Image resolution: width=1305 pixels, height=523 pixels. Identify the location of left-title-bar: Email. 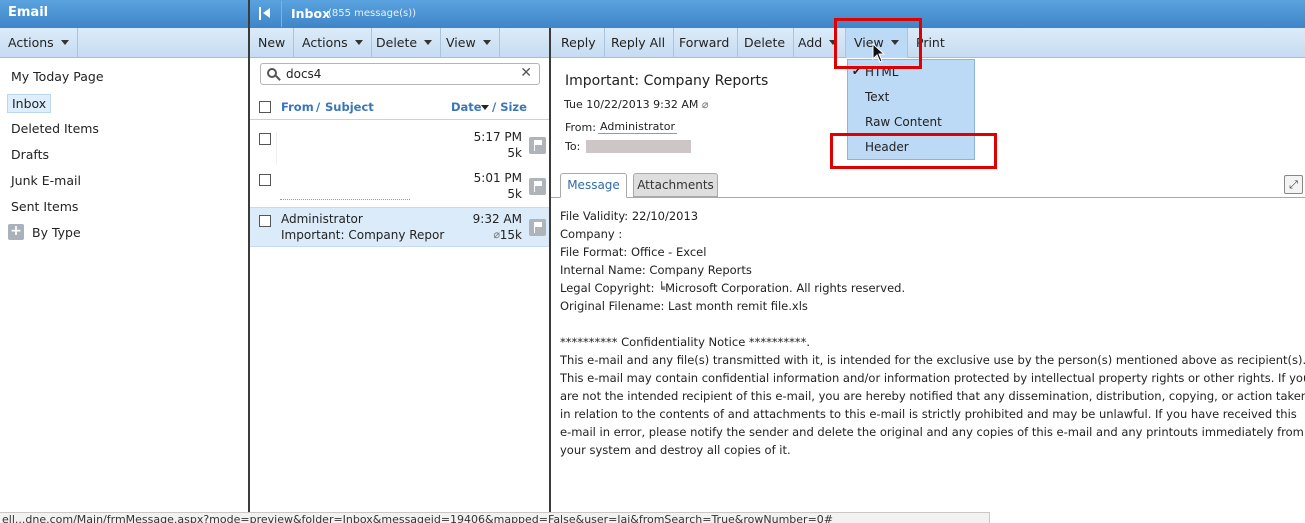
(124, 14).